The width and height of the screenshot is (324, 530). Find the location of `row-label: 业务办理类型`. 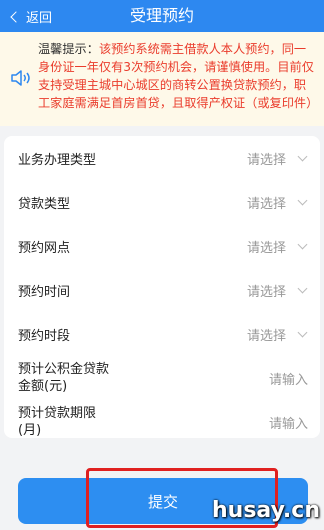

row-label: 业务办理类型 is located at coordinates (57, 160).